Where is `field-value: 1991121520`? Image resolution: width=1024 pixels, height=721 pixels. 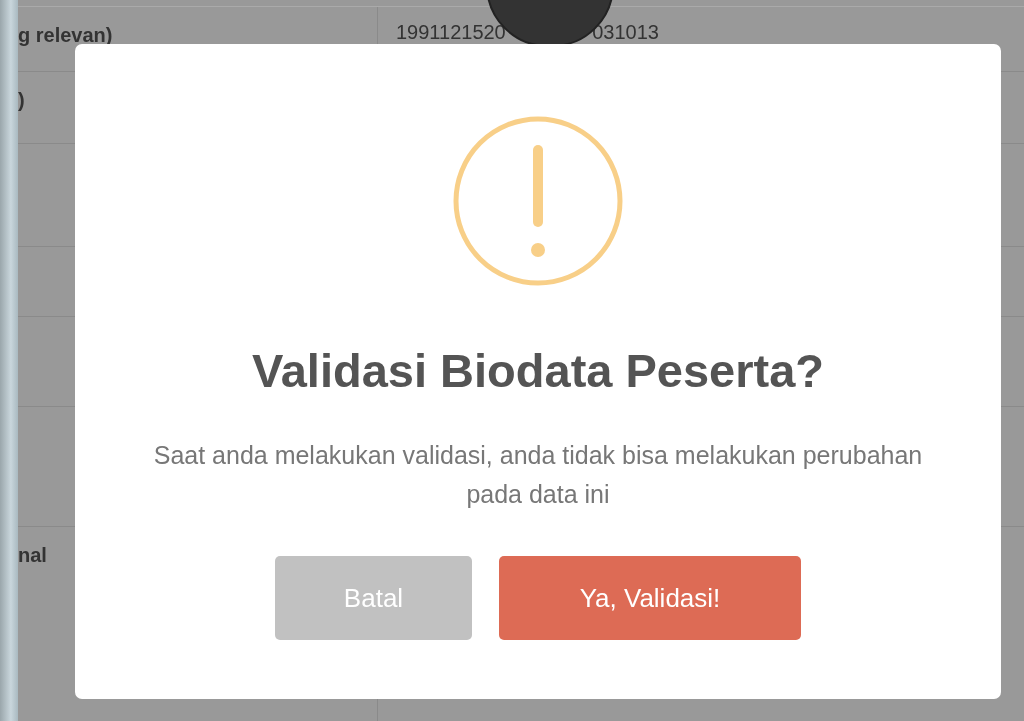 field-value: 1991121520 is located at coordinates (451, 33).